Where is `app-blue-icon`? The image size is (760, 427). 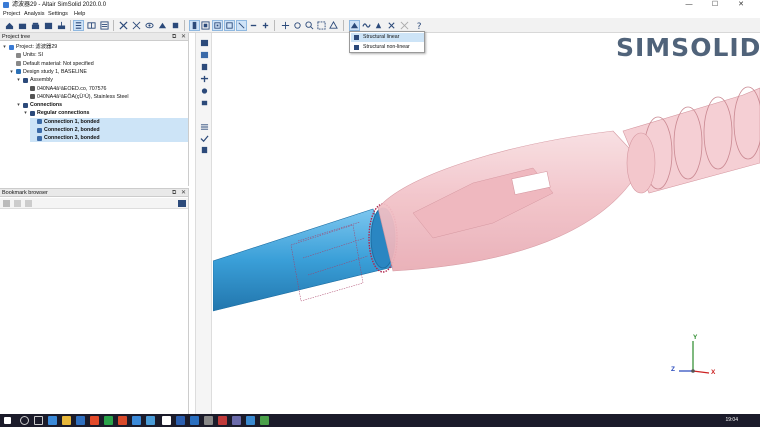
app-blue-icon is located at coordinates (136, 420).